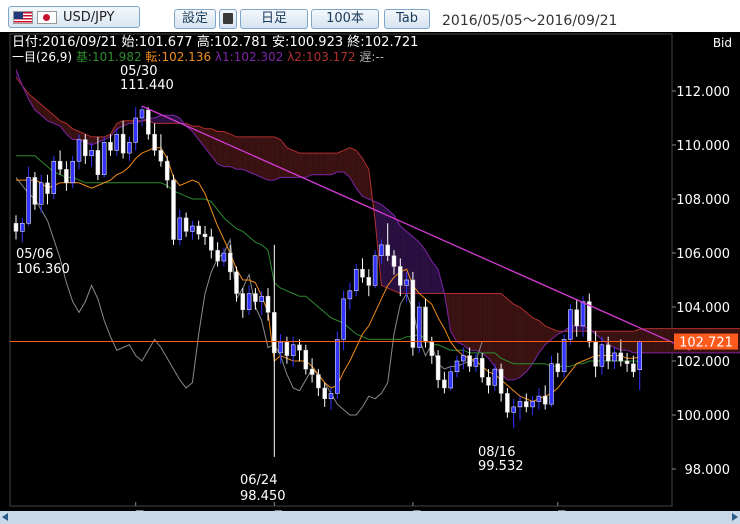 The width and height of the screenshot is (740, 524). What do you see at coordinates (258, 480) in the screenshot?
I see `annotation-date: 06/24` at bounding box center [258, 480].